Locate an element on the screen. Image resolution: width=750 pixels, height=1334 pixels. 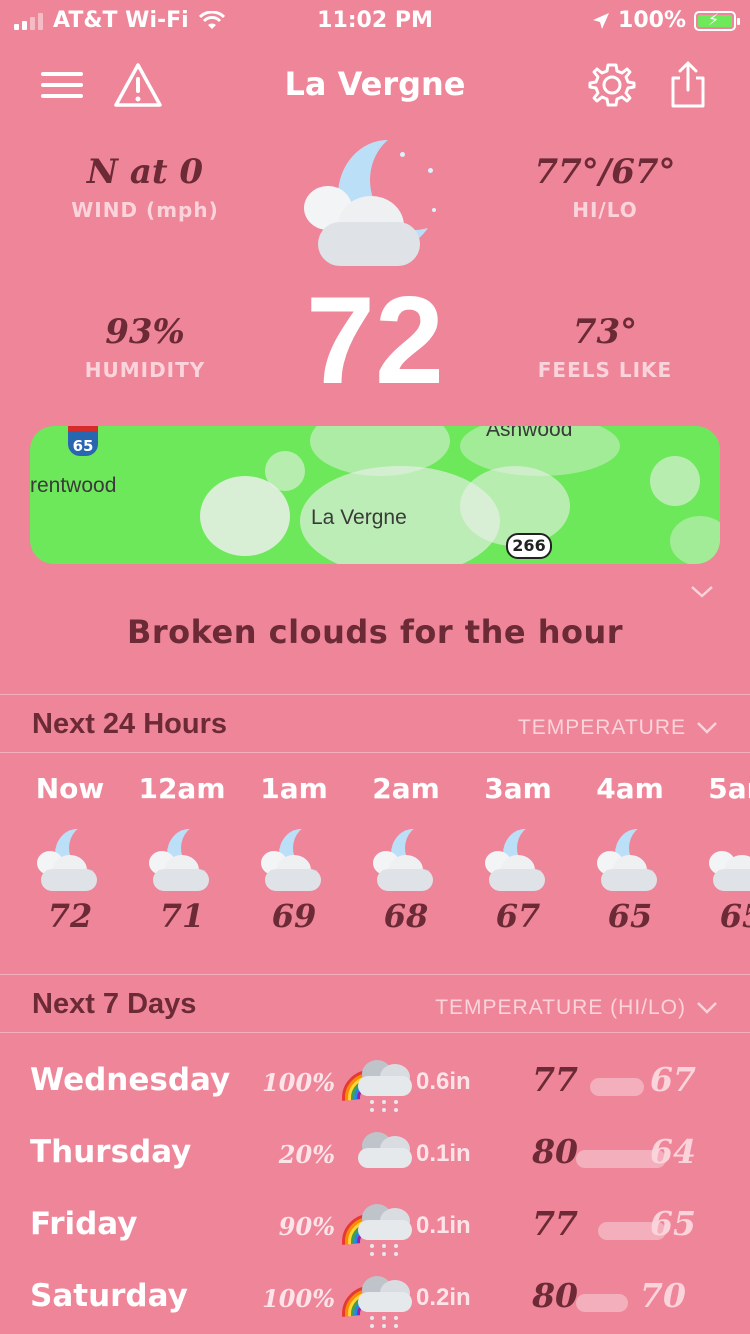
hour-label: 12am is located at coordinates (182, 788).